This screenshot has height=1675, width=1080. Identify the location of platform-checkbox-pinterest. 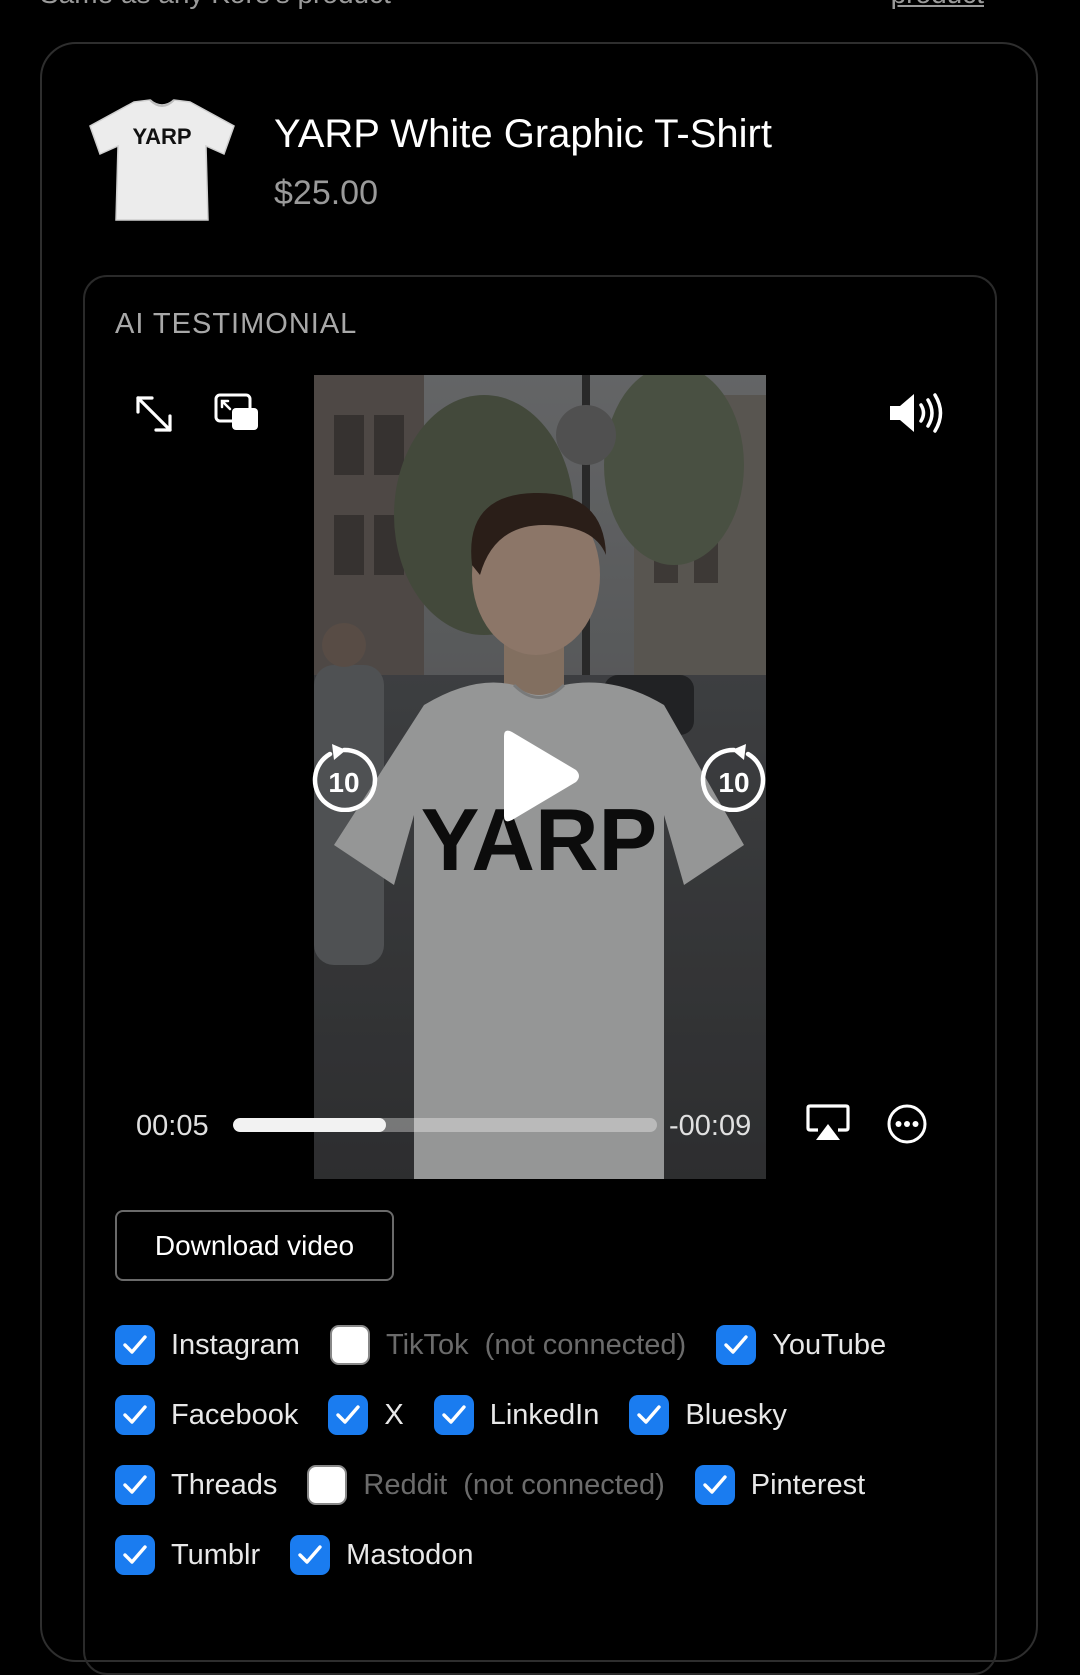
(714, 1485).